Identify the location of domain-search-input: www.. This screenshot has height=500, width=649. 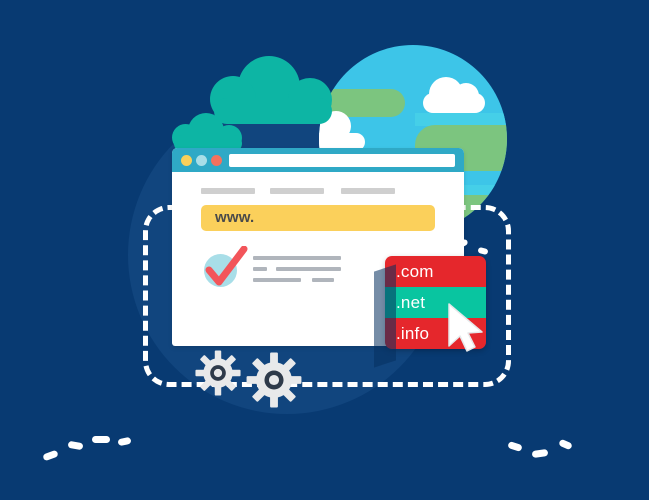
(318, 218).